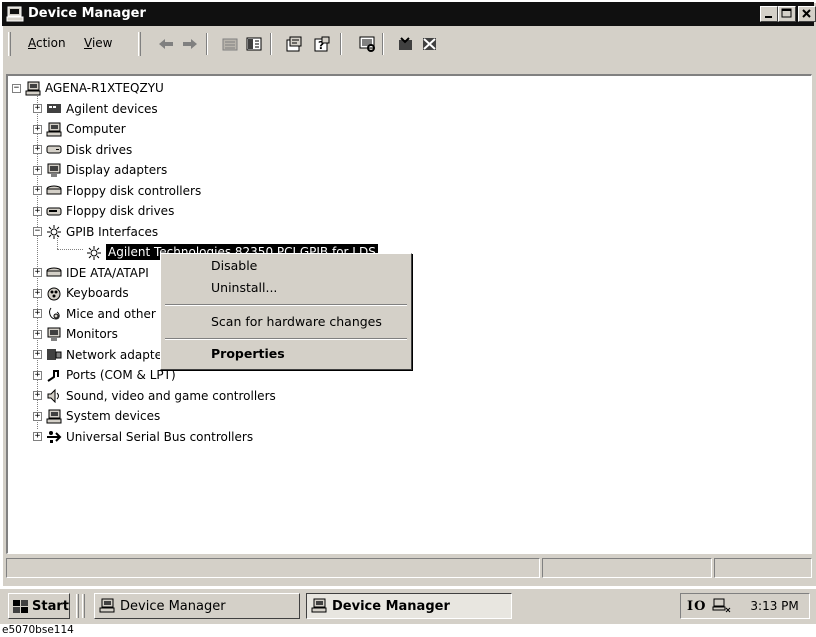  I want to click on io-tray-icon: IO, so click(696, 606).